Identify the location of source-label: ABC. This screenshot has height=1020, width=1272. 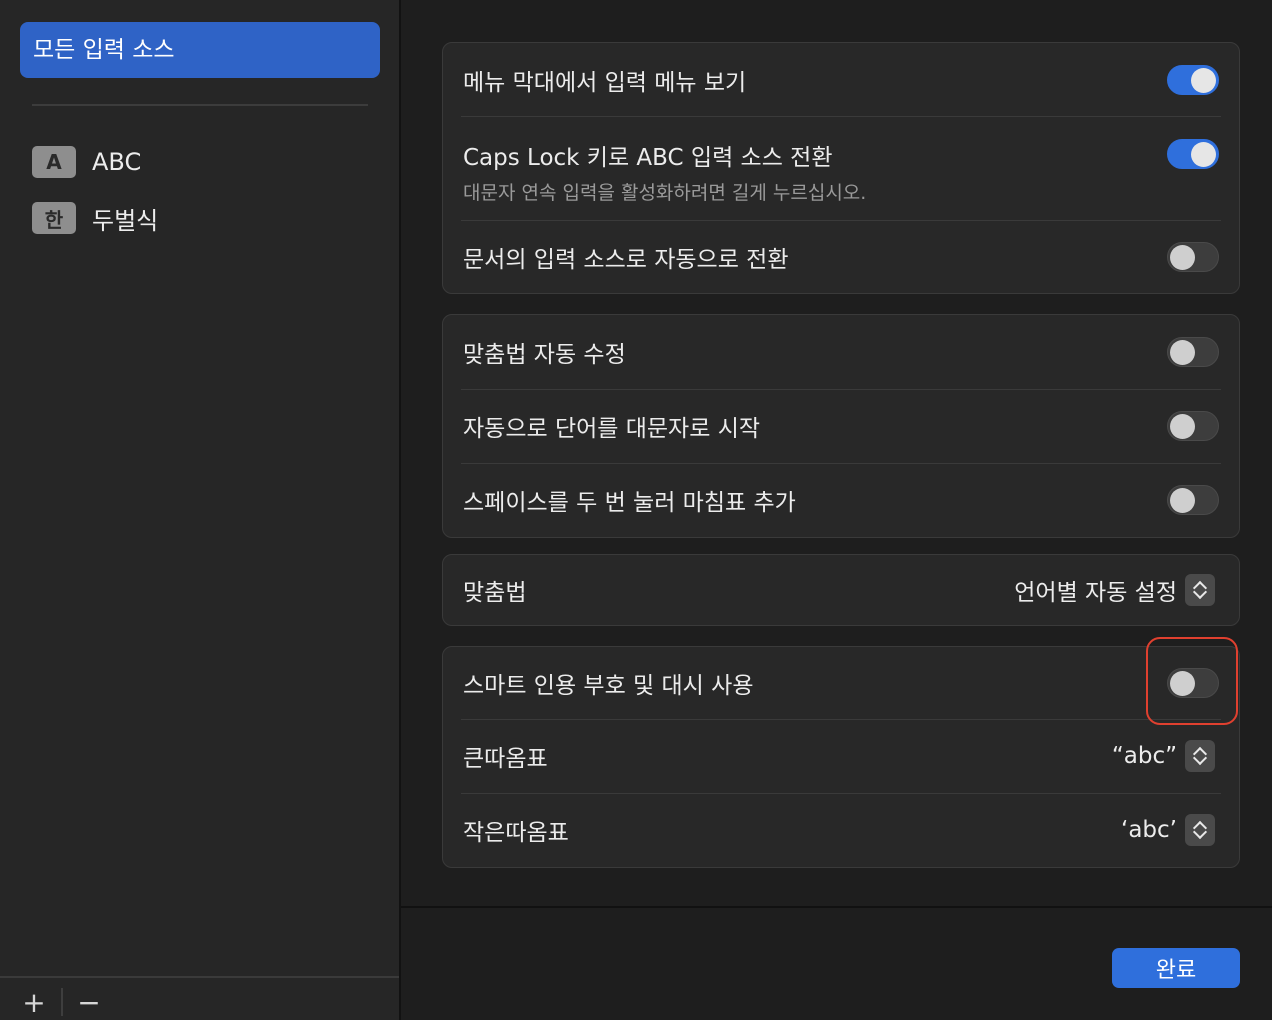
(117, 162).